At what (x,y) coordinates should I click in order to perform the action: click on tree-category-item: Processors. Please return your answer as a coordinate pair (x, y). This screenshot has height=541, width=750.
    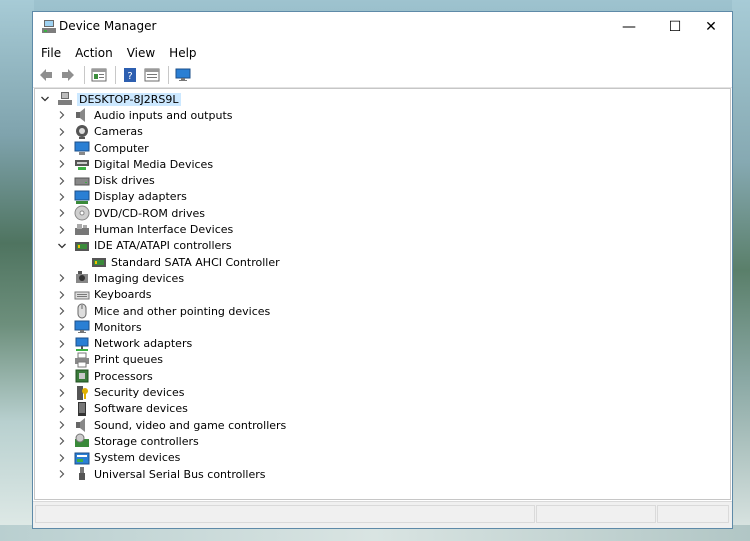
    Looking at the image, I should click on (104, 376).